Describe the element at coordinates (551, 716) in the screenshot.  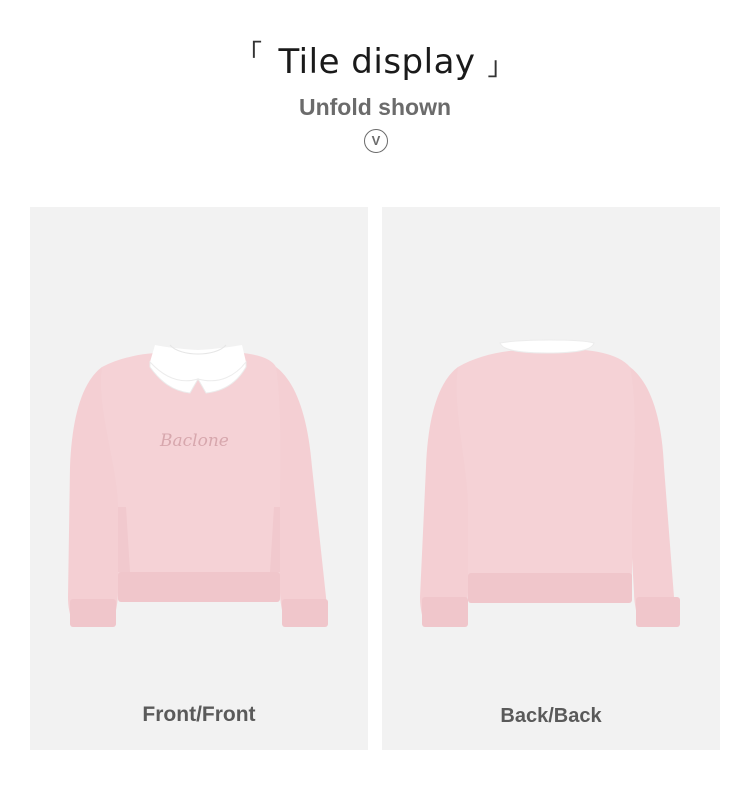
I see `back-caption: Back/Back` at that location.